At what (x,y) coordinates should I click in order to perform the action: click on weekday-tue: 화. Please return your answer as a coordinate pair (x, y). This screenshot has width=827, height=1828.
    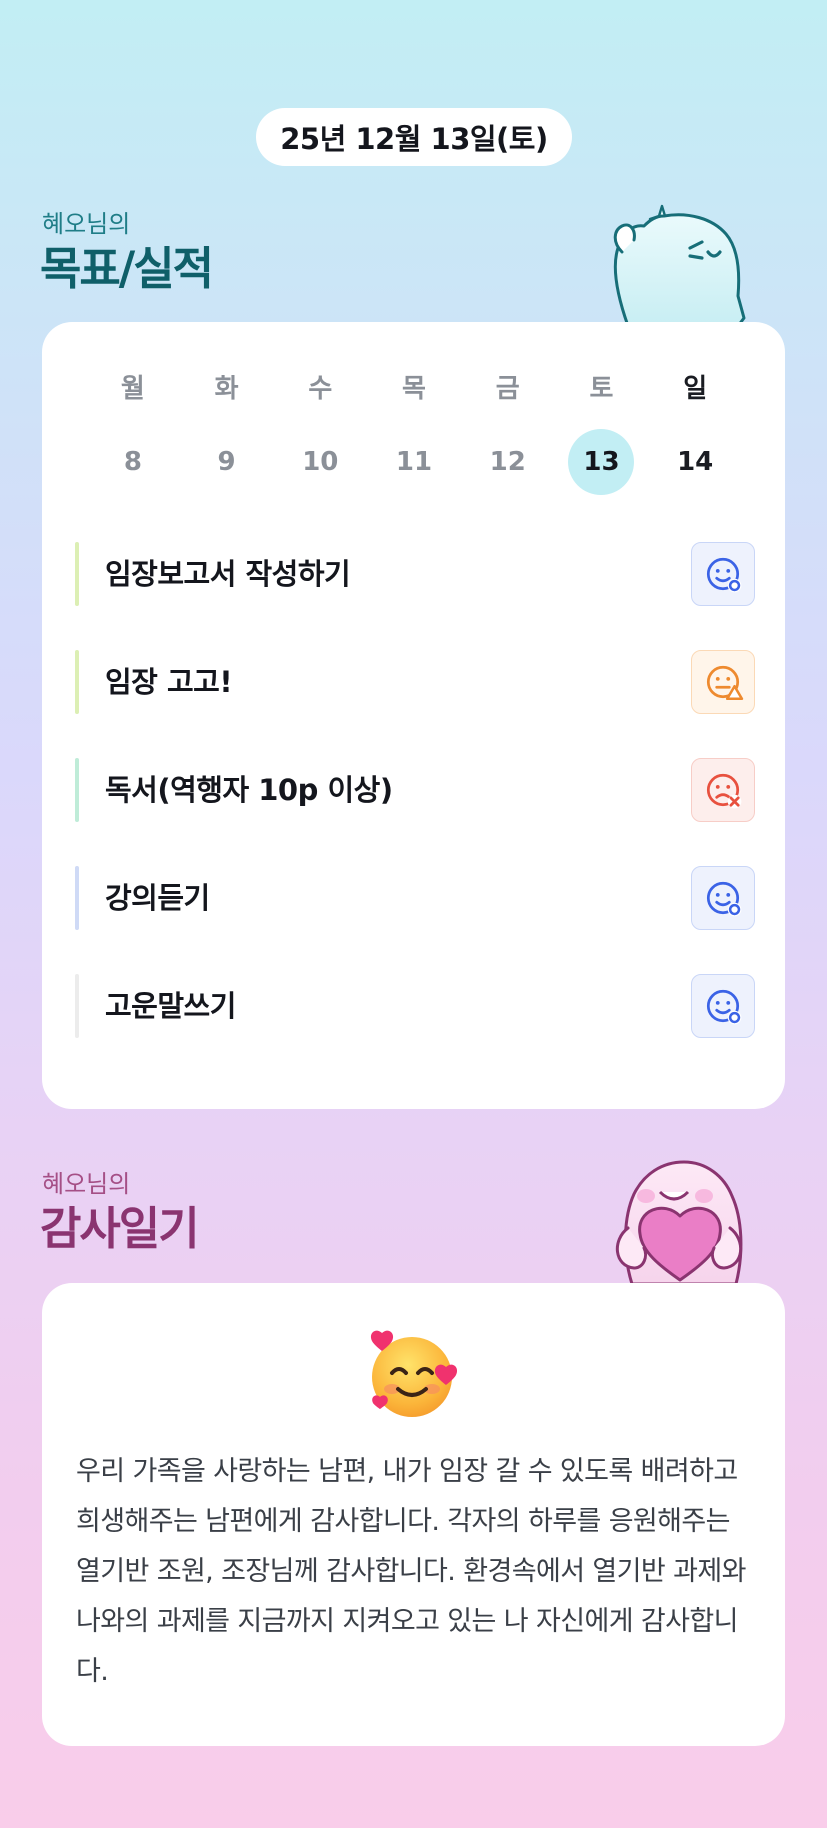
    Looking at the image, I should click on (226, 388).